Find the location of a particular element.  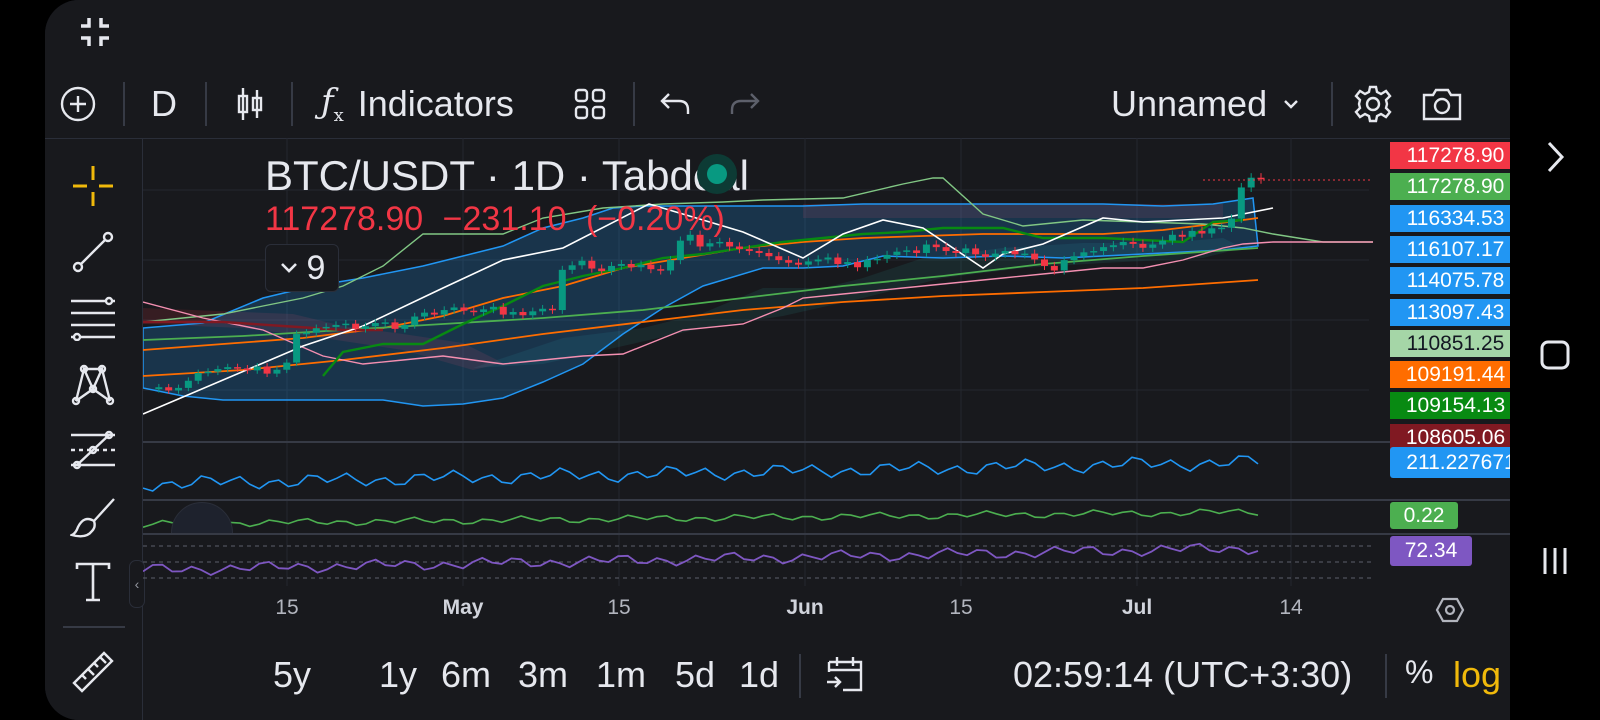

fib-tool is located at coordinates (93, 318).